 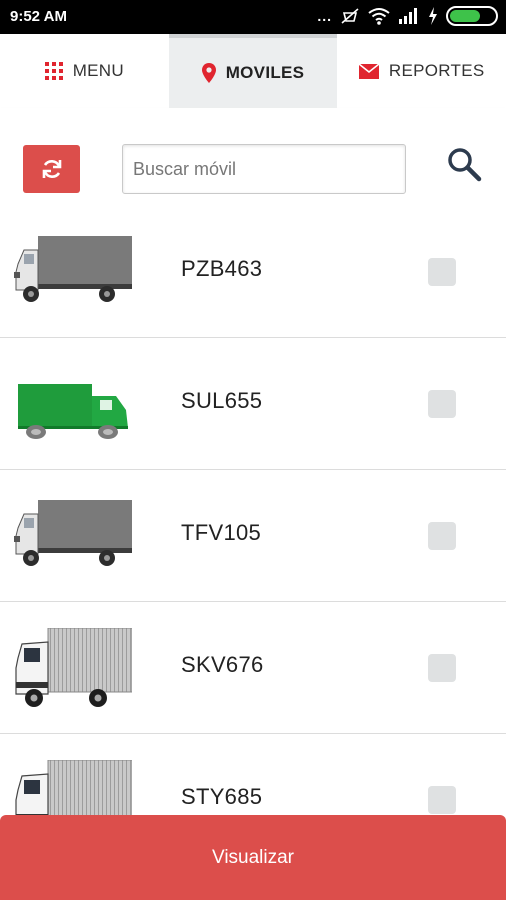 What do you see at coordinates (98, 70) in the screenshot?
I see `tab-menu-label: MENU` at bounding box center [98, 70].